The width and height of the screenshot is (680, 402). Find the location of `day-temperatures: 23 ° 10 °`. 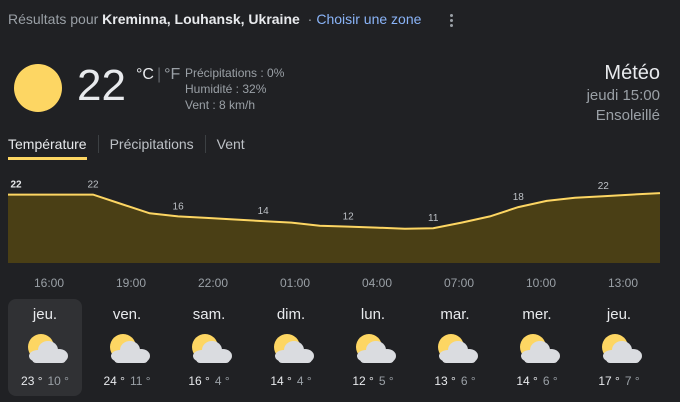

day-temperatures: 23 ° 10 ° is located at coordinates (45, 381).